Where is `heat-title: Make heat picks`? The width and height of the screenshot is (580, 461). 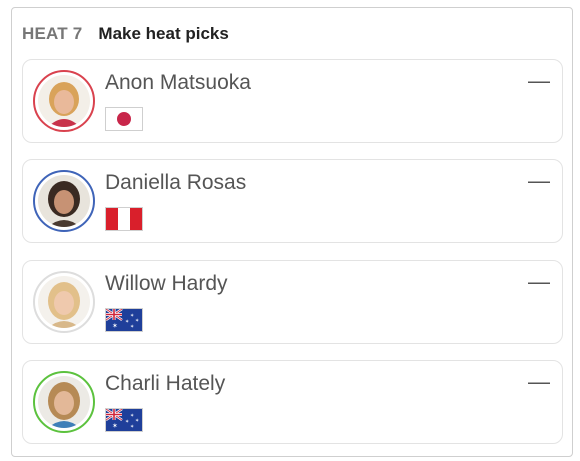
heat-title: Make heat picks is located at coordinates (163, 33).